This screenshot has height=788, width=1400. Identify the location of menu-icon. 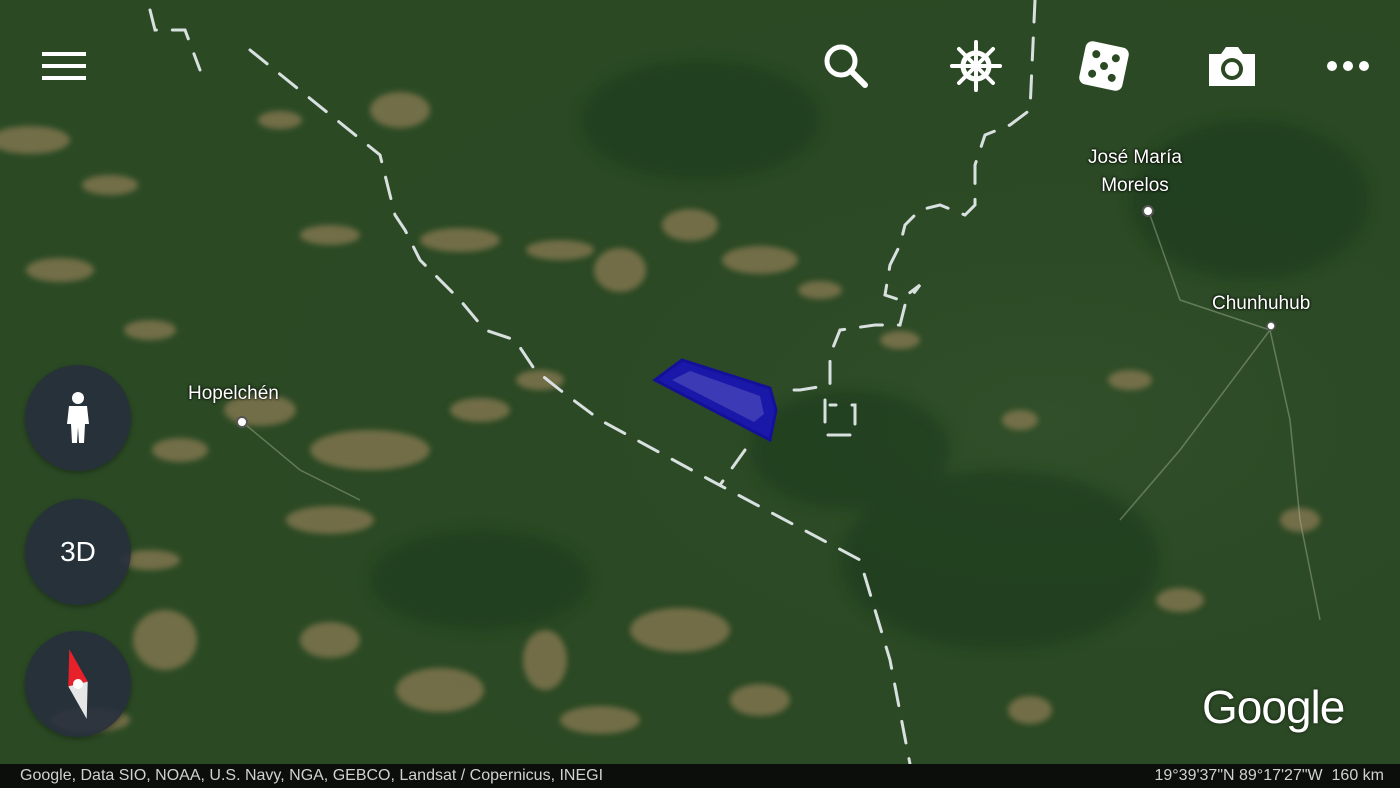
(64, 66).